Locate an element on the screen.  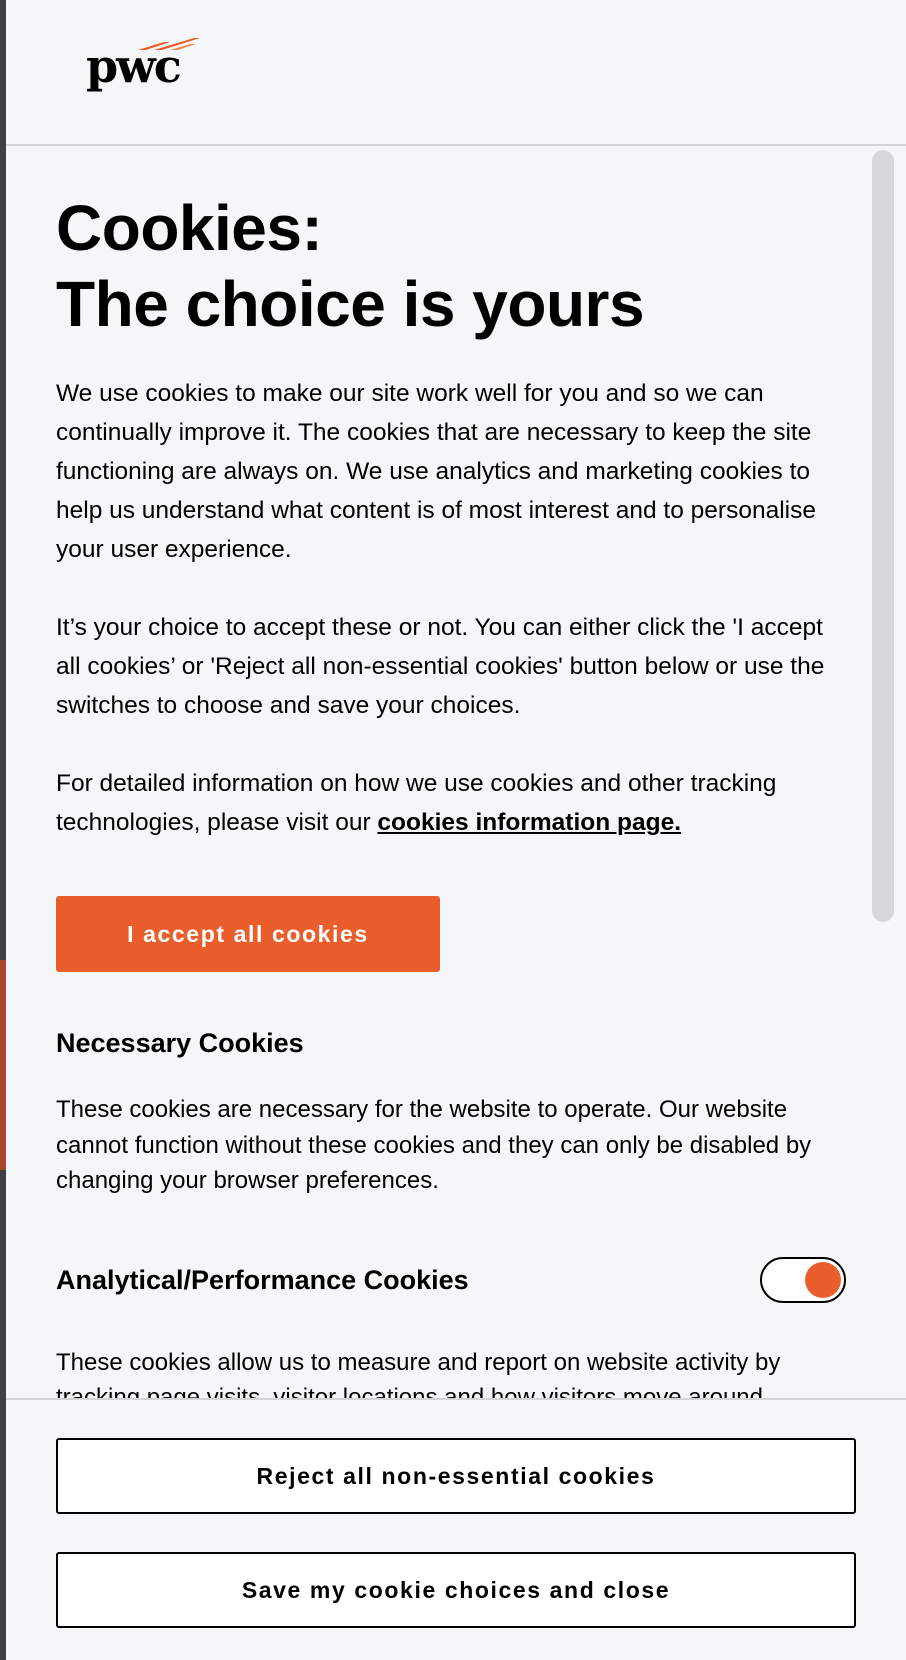
title-line-1: Cookies: is located at coordinates (189, 228).